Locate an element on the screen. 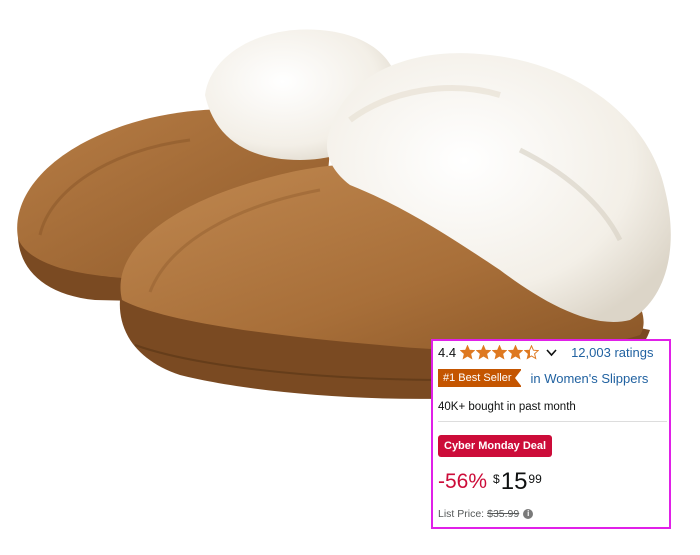  list-price-row: List Price: $35.99 i is located at coordinates (486, 514).